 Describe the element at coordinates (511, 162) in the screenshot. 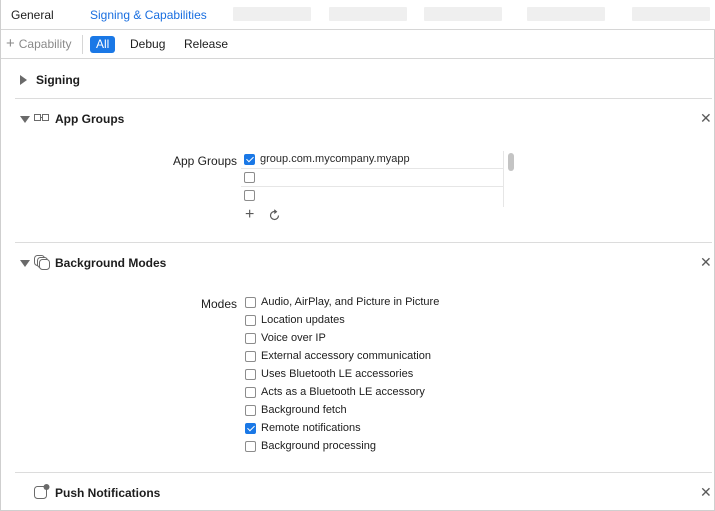

I see `scrollbar-thumb` at that location.